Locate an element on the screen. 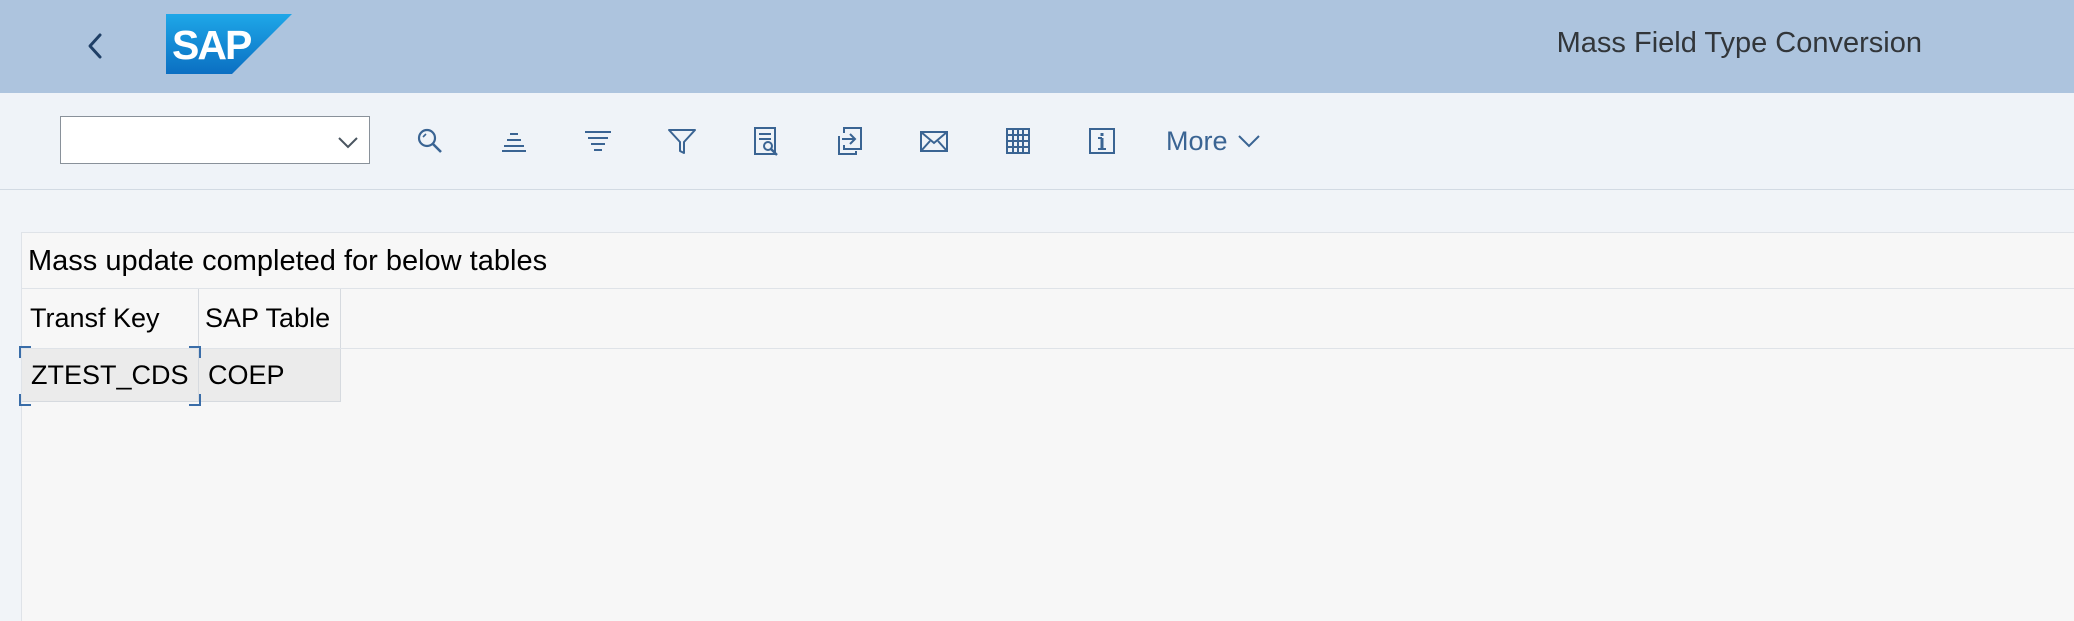 The image size is (2074, 621). variant-select is located at coordinates (215, 140).